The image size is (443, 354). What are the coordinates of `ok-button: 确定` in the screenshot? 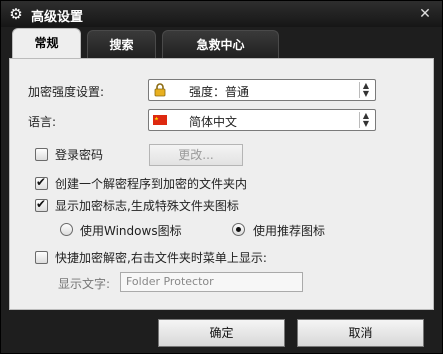 It's located at (221, 333).